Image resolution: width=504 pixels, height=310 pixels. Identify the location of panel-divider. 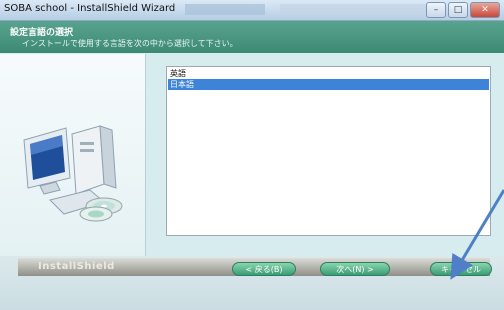
(145, 155).